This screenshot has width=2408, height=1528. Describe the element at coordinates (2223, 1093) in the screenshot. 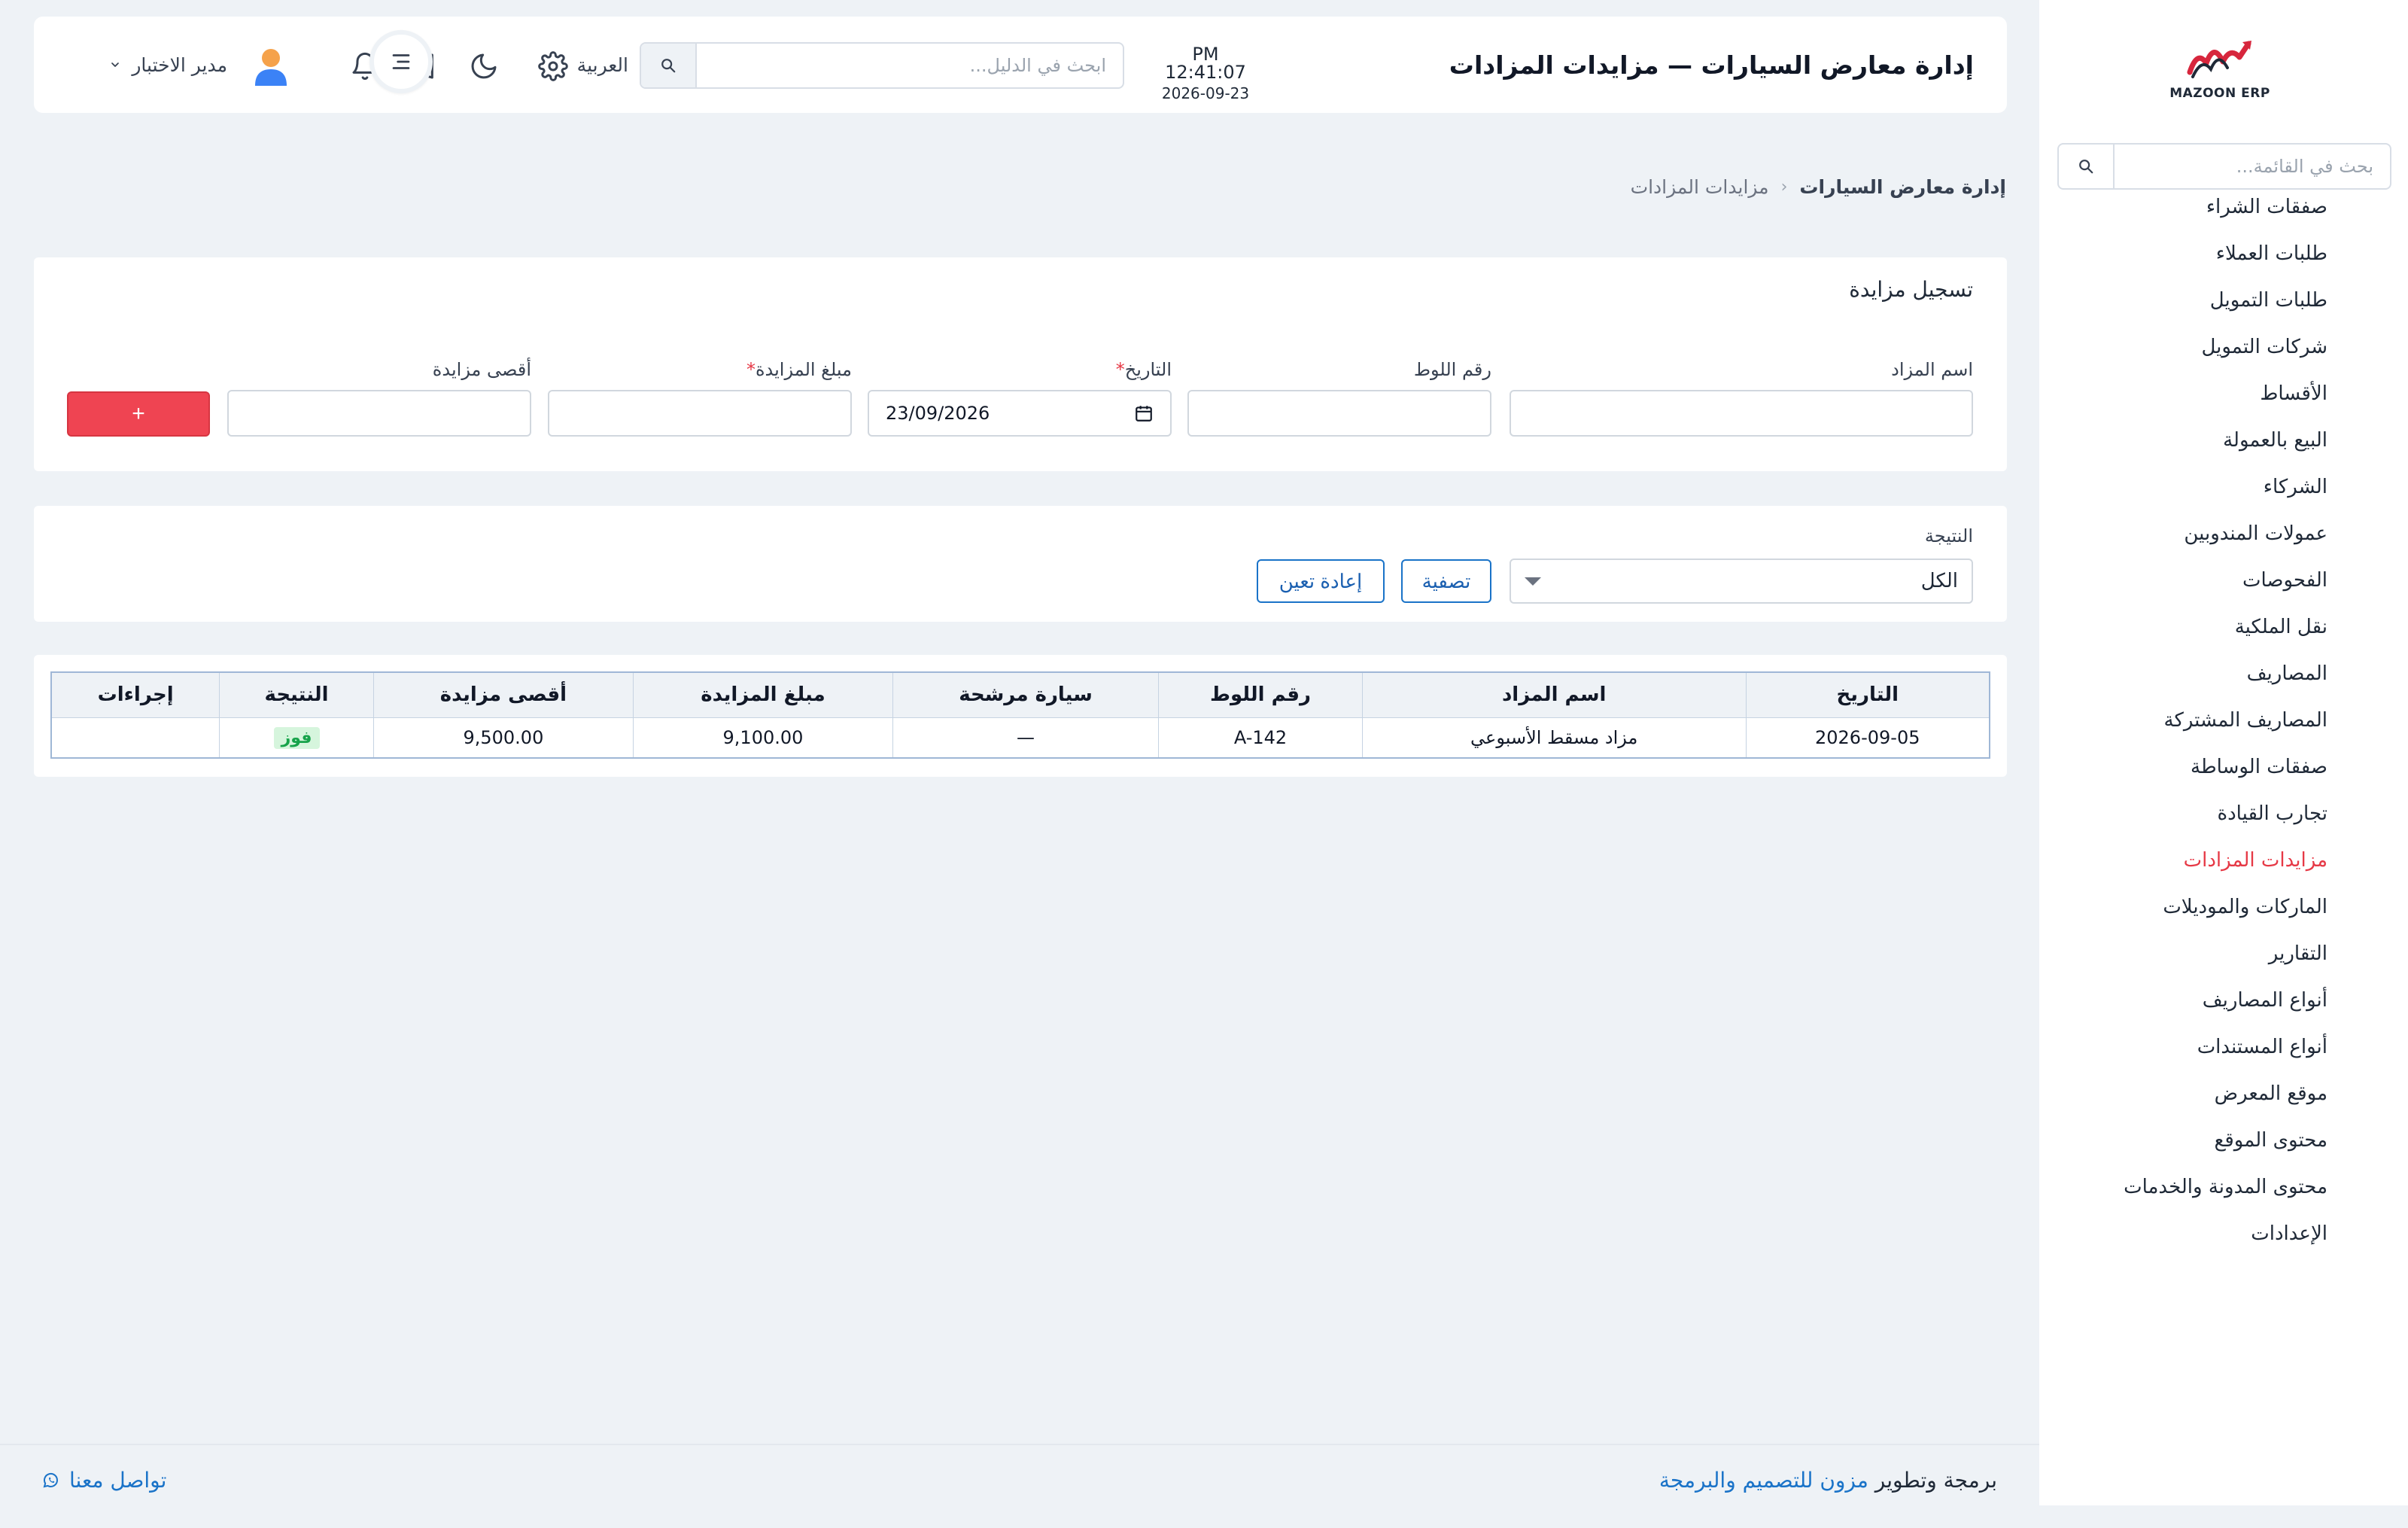

I see `sidebar-item: موقع المعرض` at that location.